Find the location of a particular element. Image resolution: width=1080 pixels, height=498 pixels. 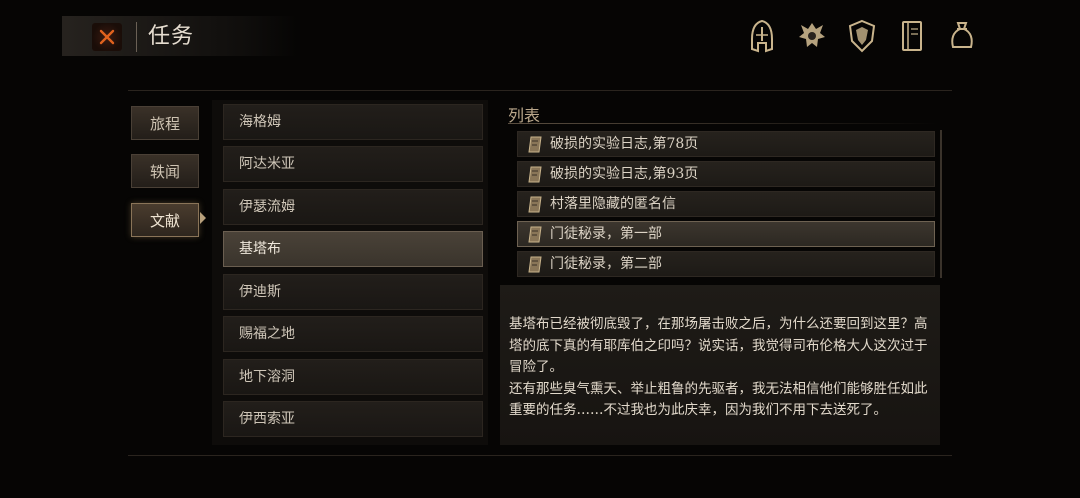

document-item: 破损的实验日志,第93页 is located at coordinates (726, 174).